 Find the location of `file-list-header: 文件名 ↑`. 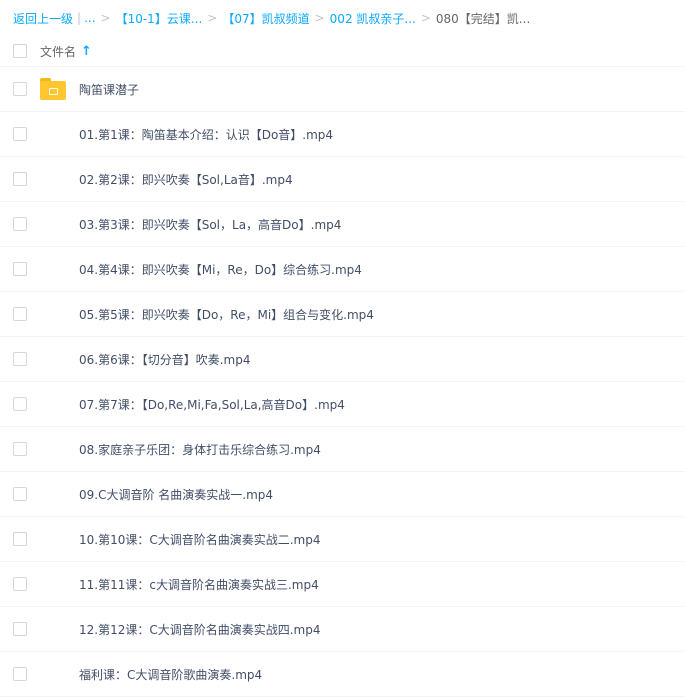

file-list-header: 文件名 ↑ is located at coordinates (342, 51).